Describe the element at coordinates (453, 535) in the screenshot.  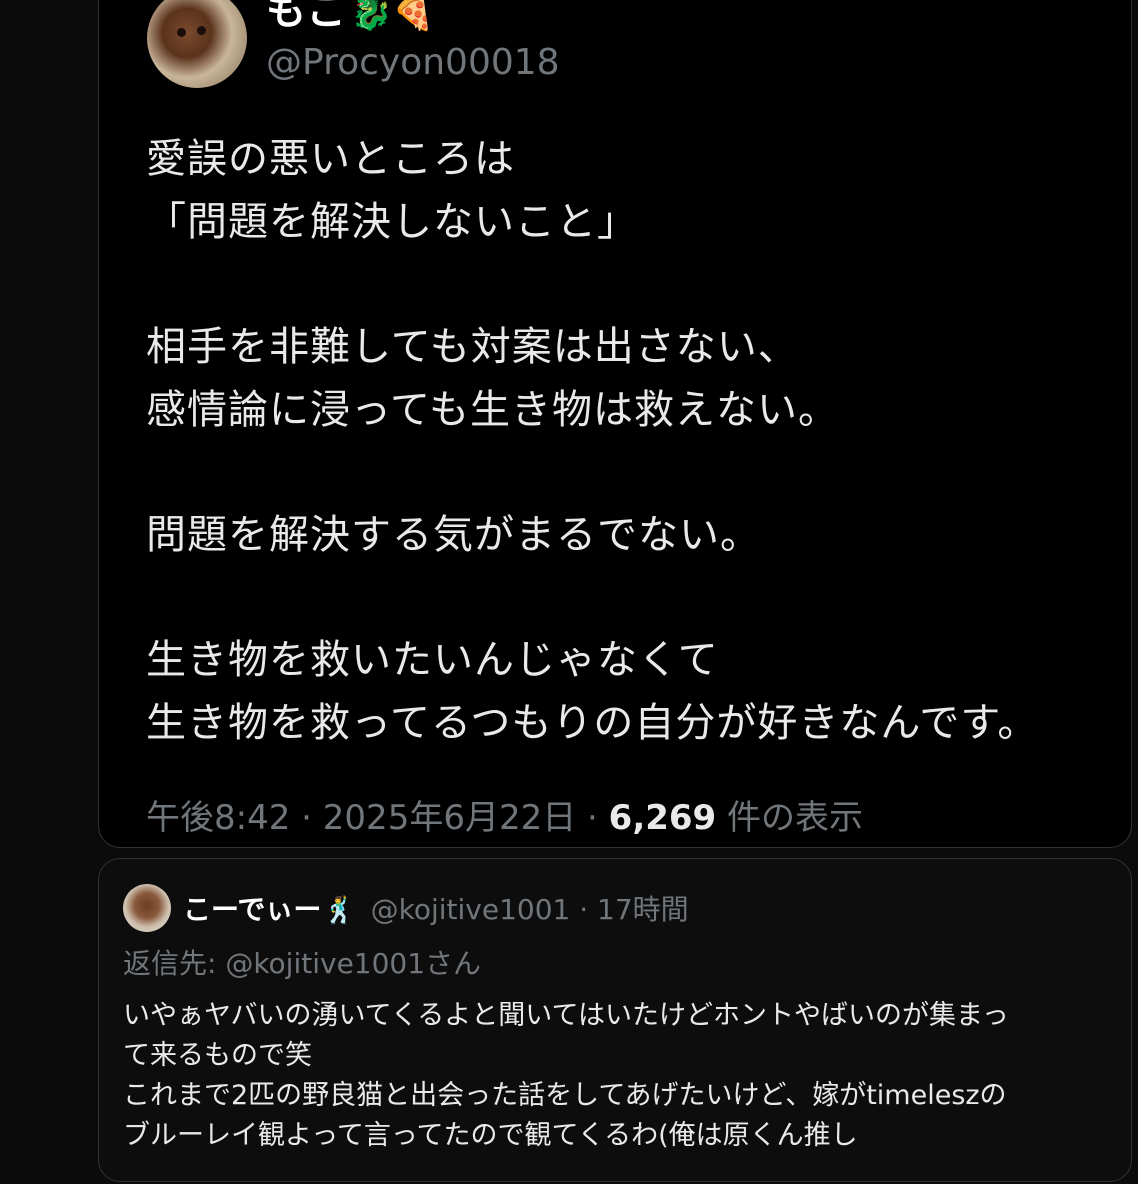
I see `tweet-text-line: 問題を解決する気がまるでない。` at that location.